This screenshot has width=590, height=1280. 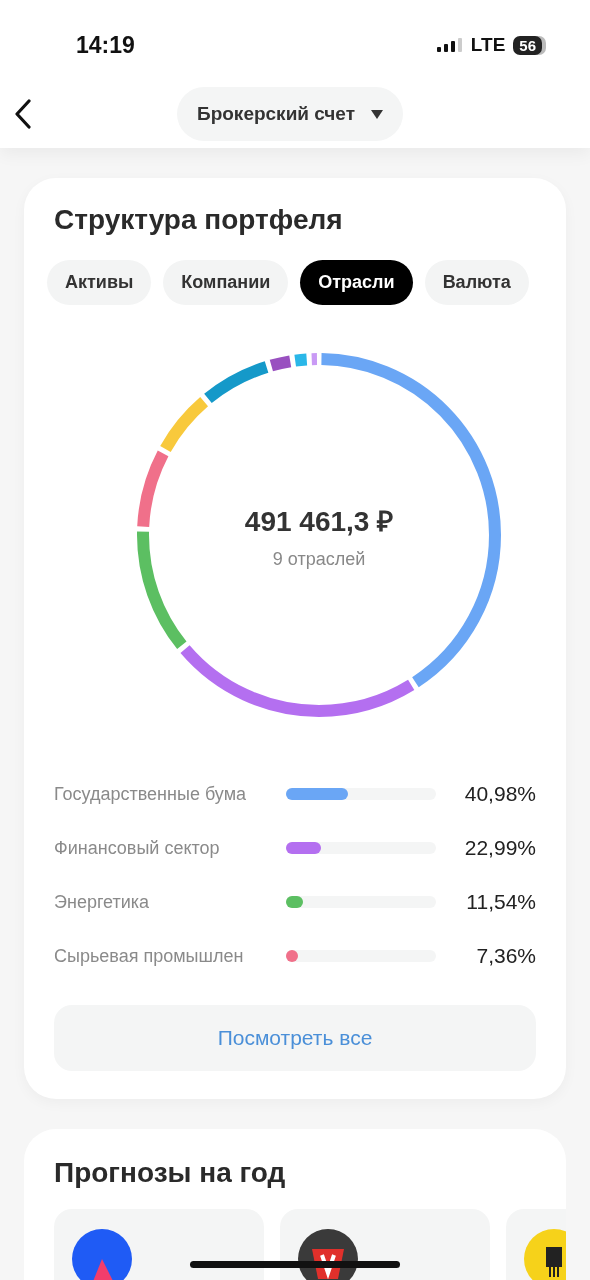 I want to click on network-label: LTE, so click(x=488, y=45).